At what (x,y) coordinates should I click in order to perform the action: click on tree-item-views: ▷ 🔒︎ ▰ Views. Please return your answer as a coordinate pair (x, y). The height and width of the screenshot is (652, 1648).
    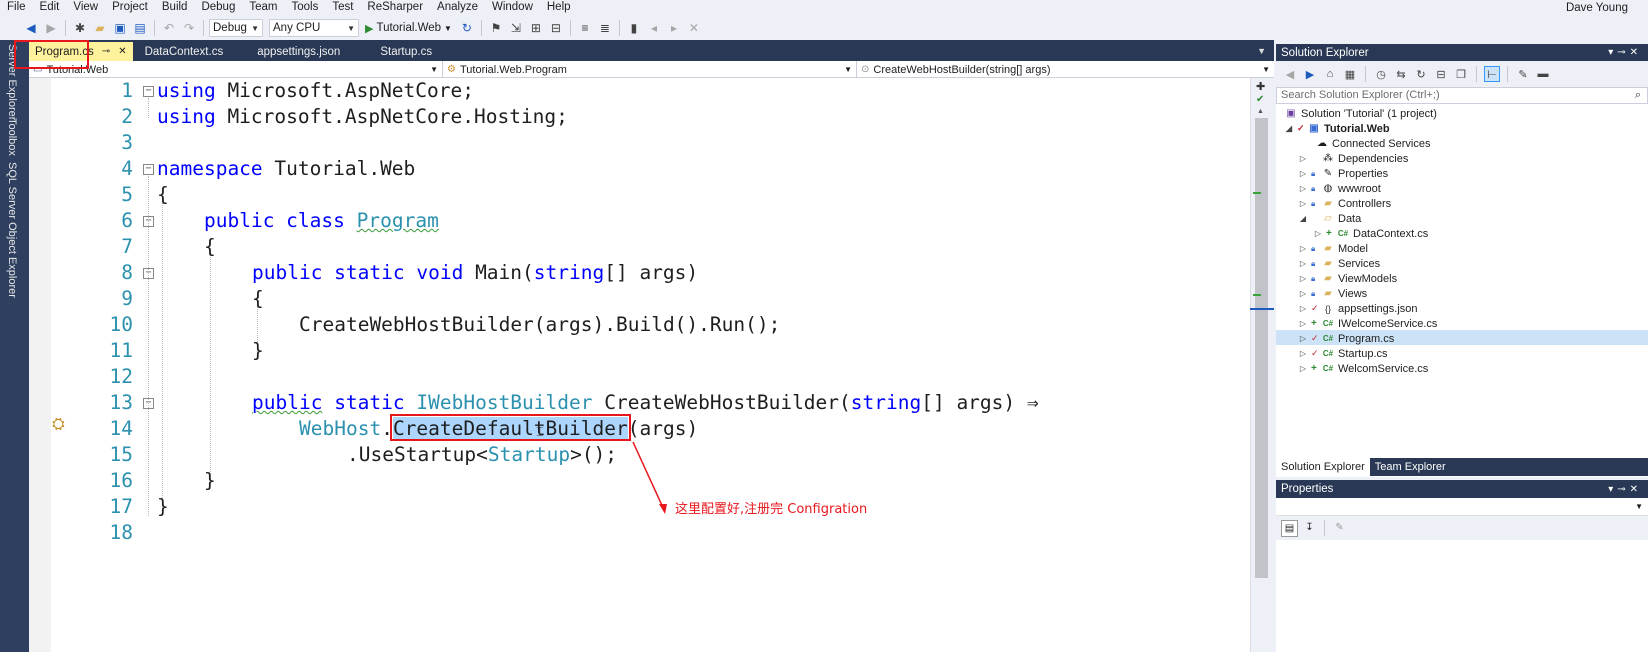
    Looking at the image, I should click on (1332, 293).